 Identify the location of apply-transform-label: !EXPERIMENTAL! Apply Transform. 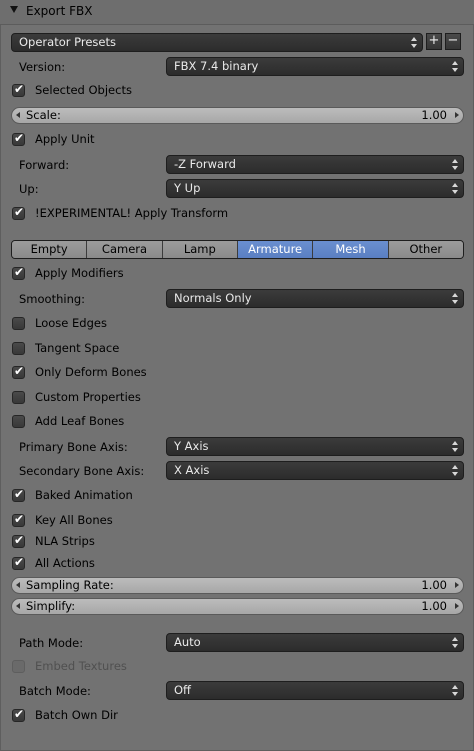
(132, 213).